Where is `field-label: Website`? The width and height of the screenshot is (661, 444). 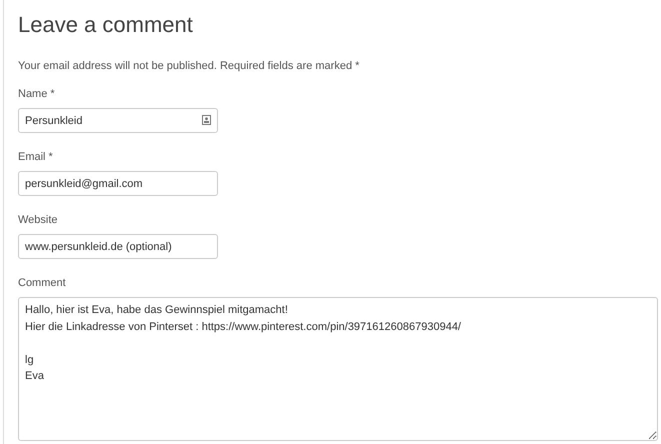
field-label: Website is located at coordinates (38, 220).